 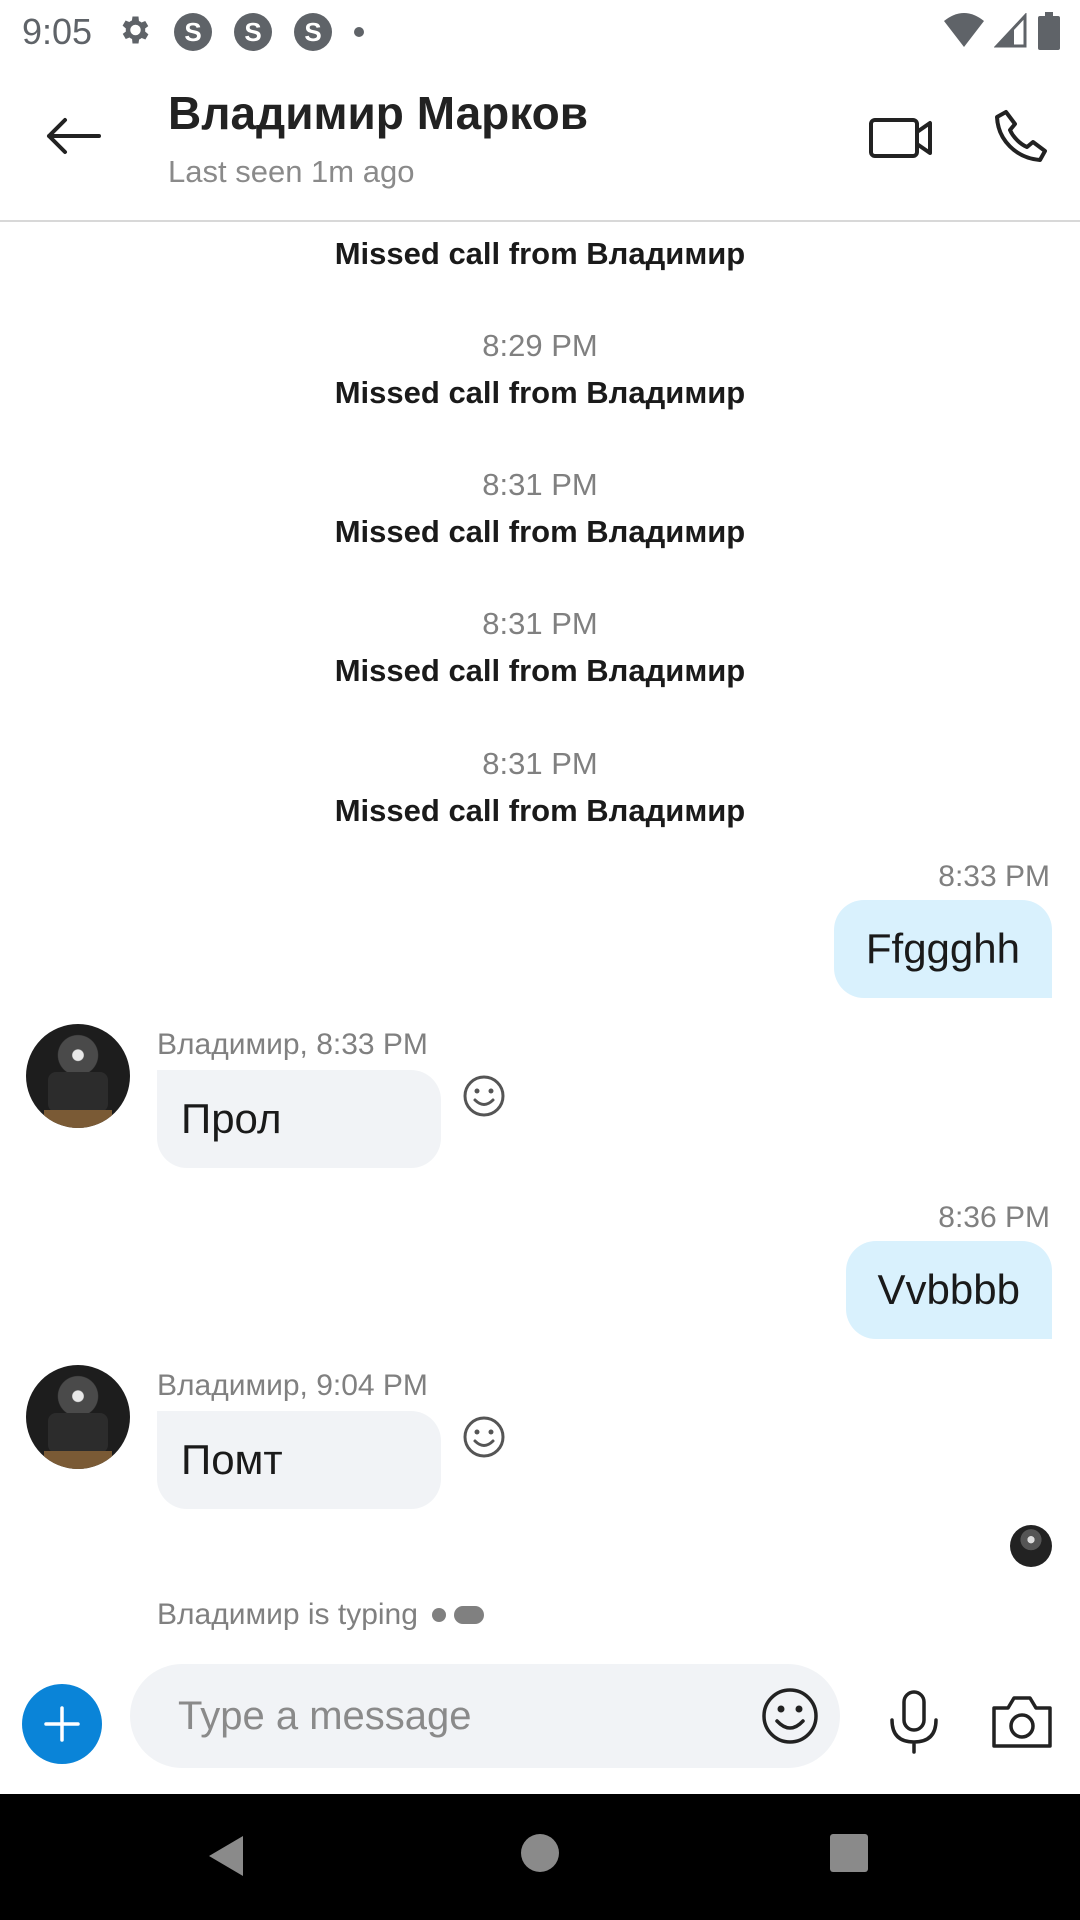 I want to click on status-bar: 9:05 S S S, so click(x=540, y=32).